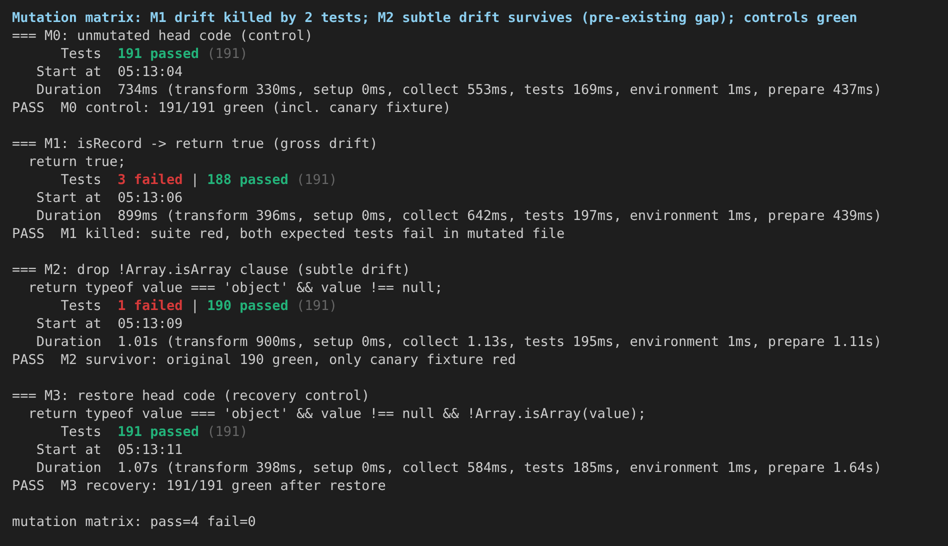 The width and height of the screenshot is (948, 546). What do you see at coordinates (288, 234) in the screenshot?
I see `terminal-line: PASS M1 killed: suite red, both expected tests fail in mutated file` at bounding box center [288, 234].